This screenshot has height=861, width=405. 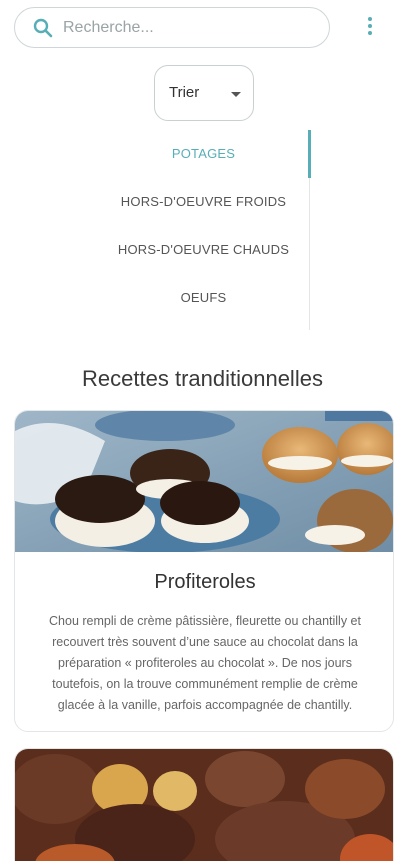 I want to click on category-hors-doeuvre-froids: HORS-D'OEUVRE FROIDS, so click(x=203, y=202).